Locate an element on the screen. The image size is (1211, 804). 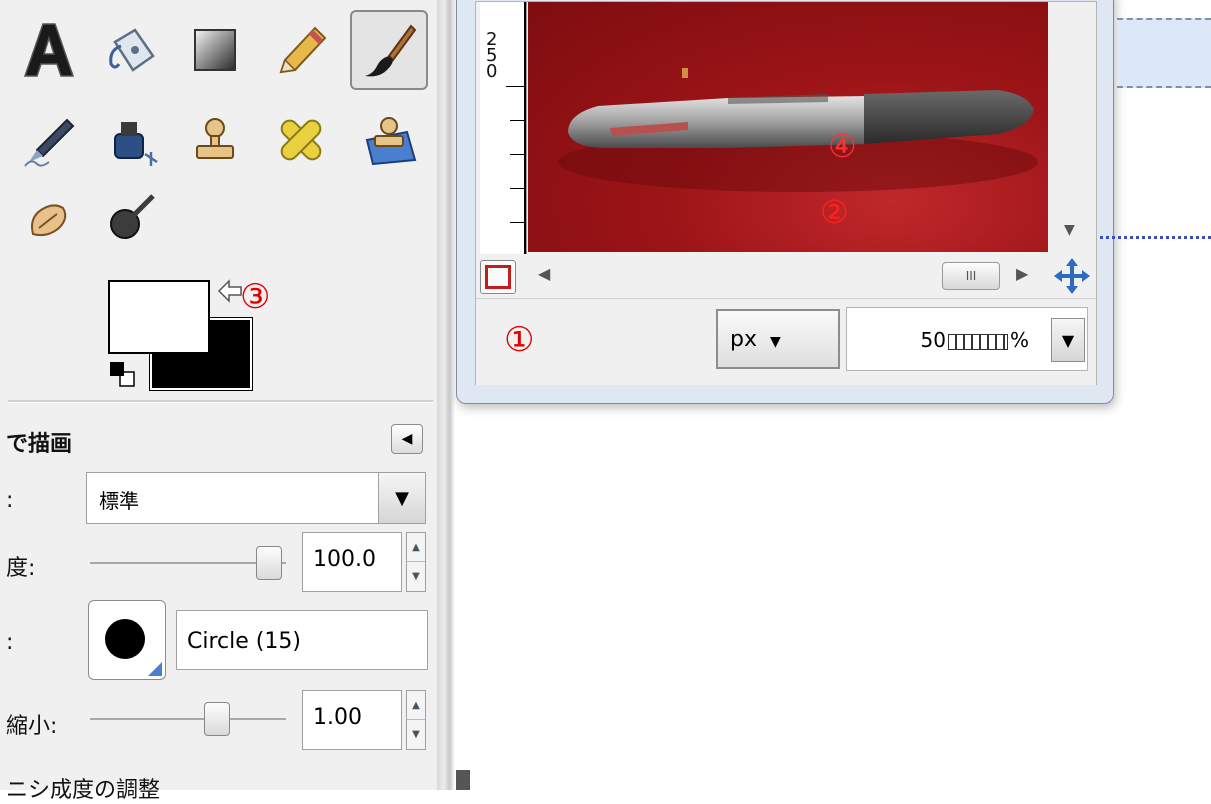
paintbrush-tool-icon is located at coordinates (391, 50).